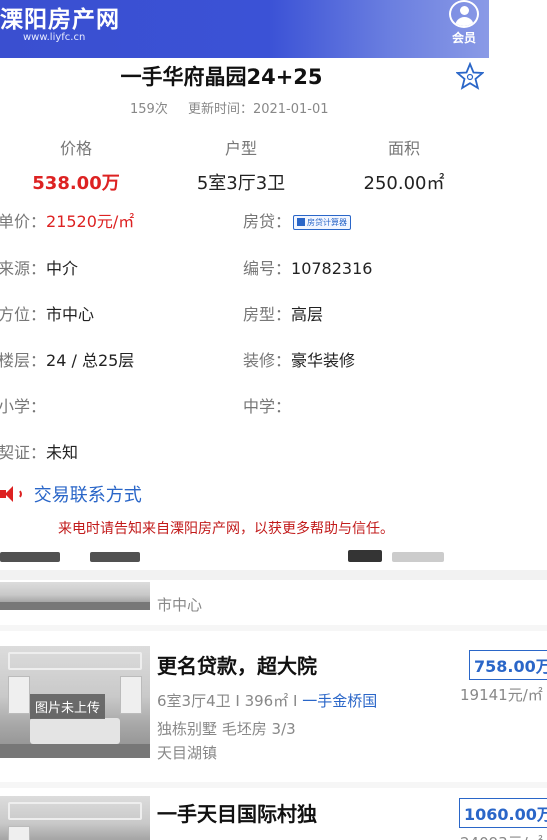  What do you see at coordinates (62, 452) in the screenshot?
I see `deed-value: 未知` at bounding box center [62, 452].